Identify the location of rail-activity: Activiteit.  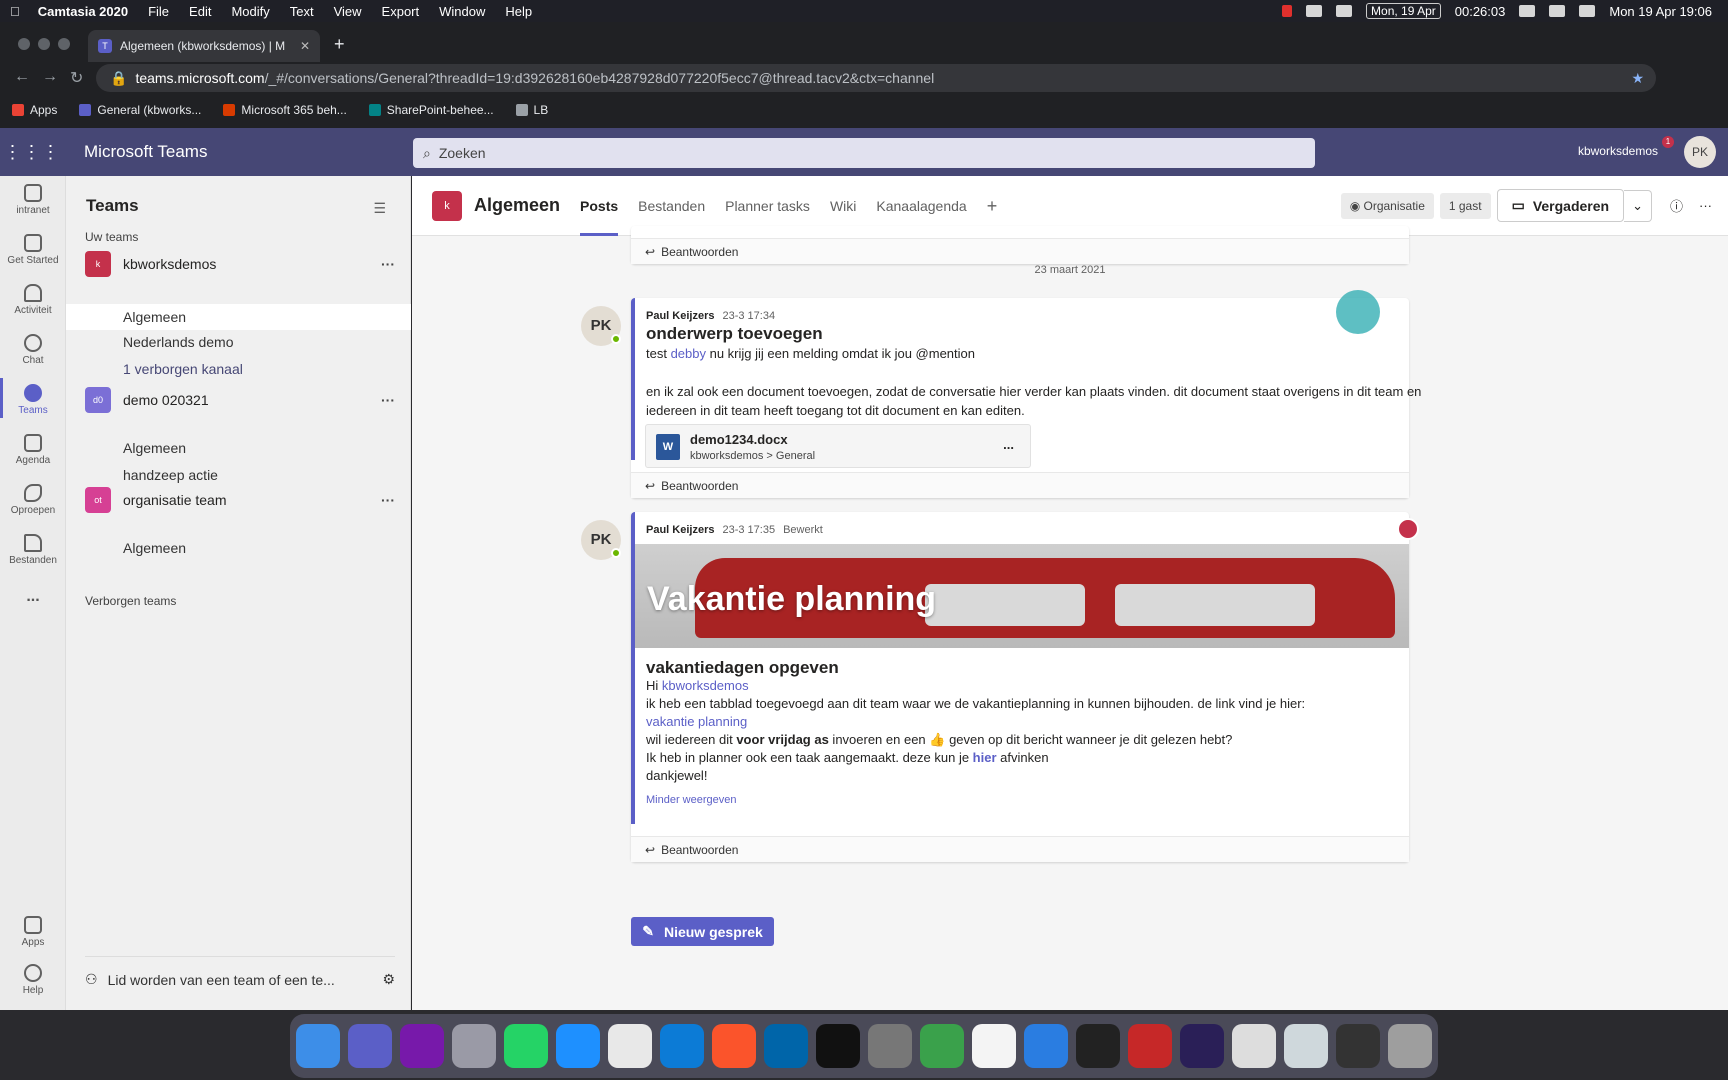
(33, 300).